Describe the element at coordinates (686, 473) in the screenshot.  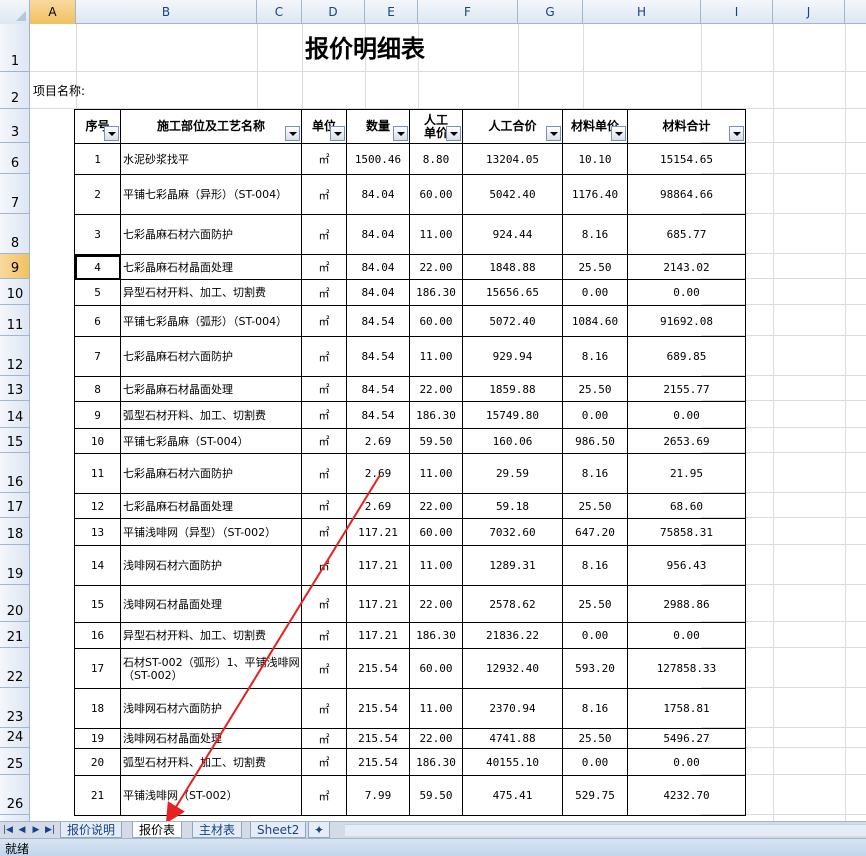
I see `table-cell: 21.95` at that location.